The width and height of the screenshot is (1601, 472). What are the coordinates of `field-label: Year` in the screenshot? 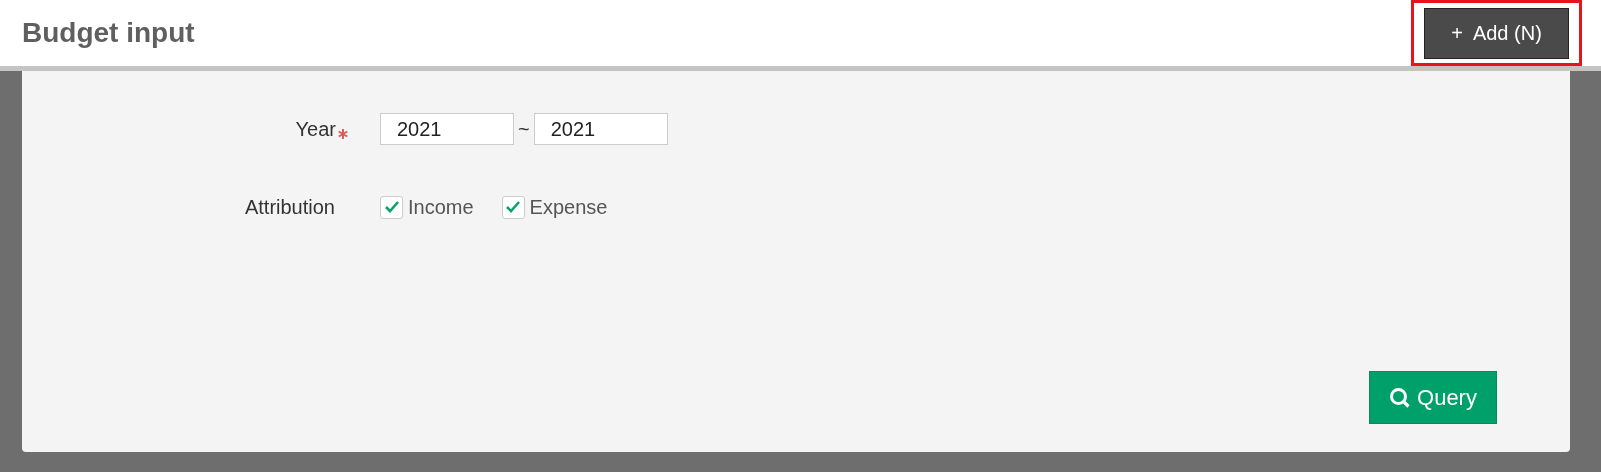 It's located at (315, 129).